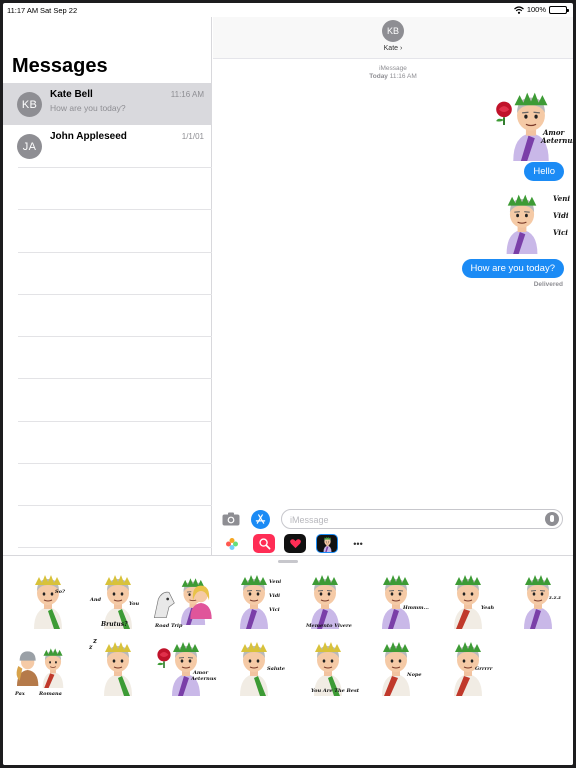  Describe the element at coordinates (231, 519) in the screenshot. I see `camera-icon` at that location.